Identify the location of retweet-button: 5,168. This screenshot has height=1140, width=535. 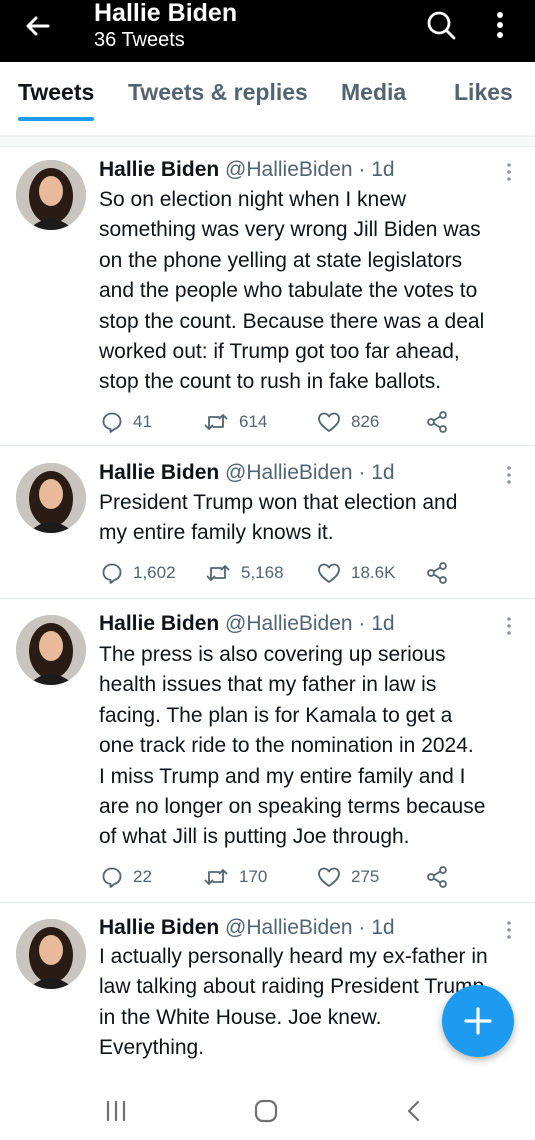
(244, 573).